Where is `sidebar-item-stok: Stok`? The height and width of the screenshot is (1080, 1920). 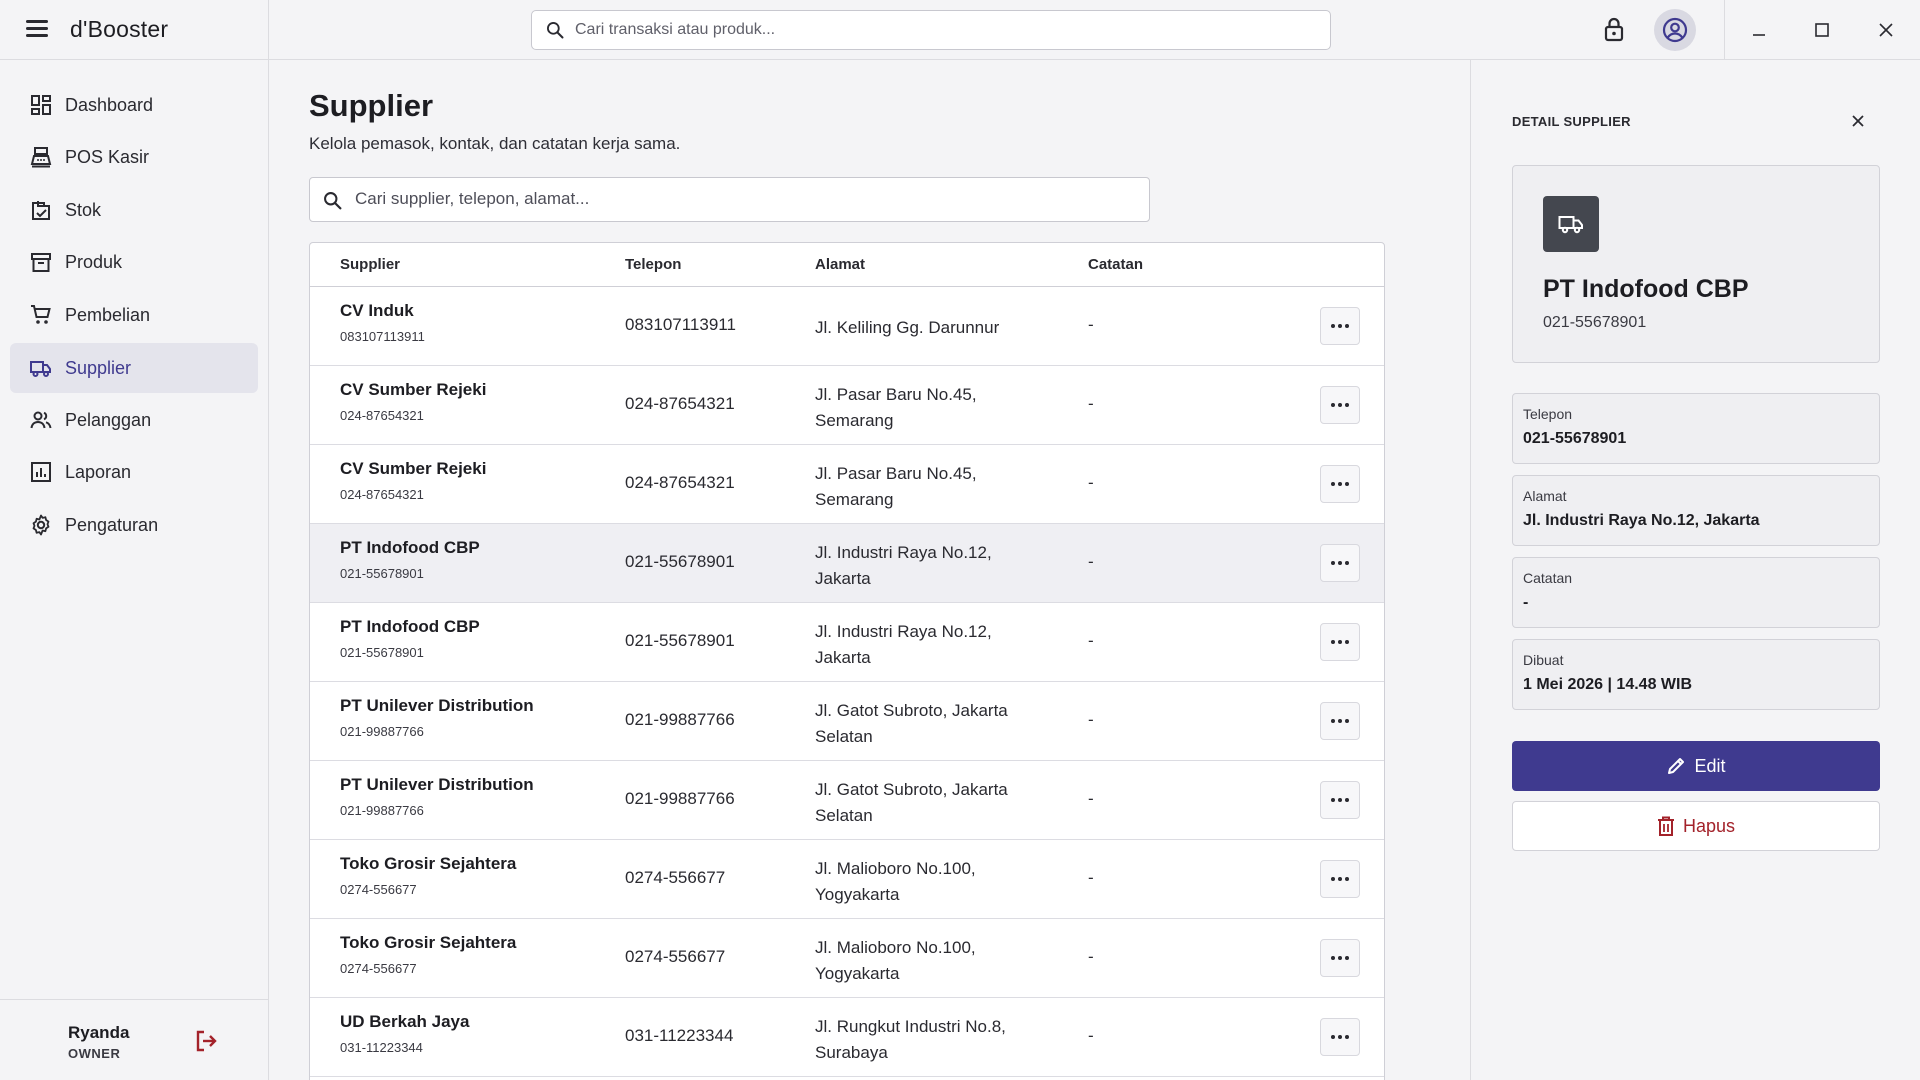
sidebar-item-stok: Stok is located at coordinates (134, 210).